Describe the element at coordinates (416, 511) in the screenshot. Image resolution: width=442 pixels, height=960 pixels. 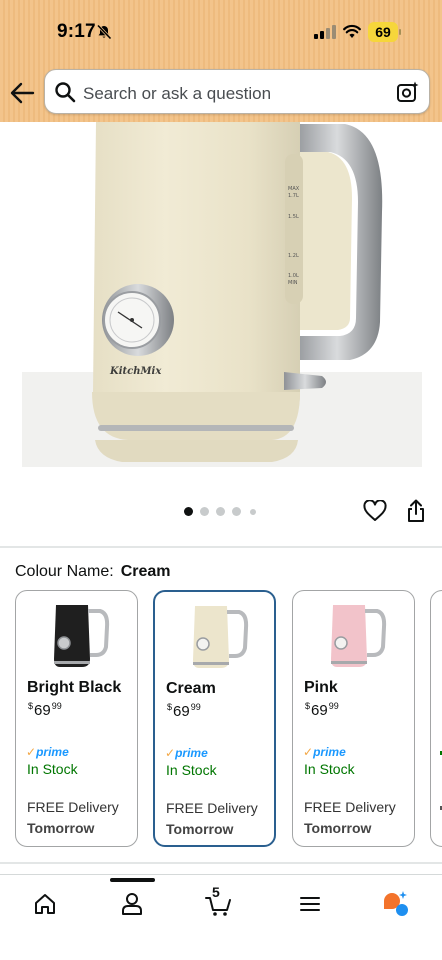
I see `share-icon` at that location.